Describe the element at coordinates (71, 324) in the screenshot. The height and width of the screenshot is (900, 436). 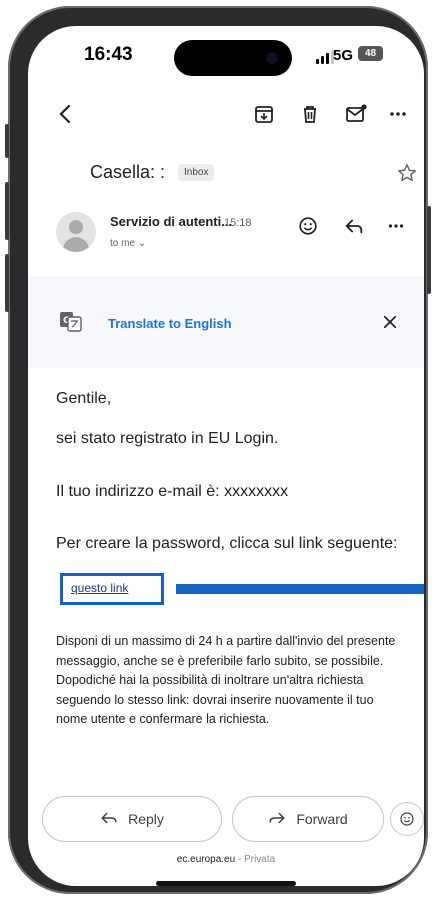
I see `translate-icon: G` at that location.